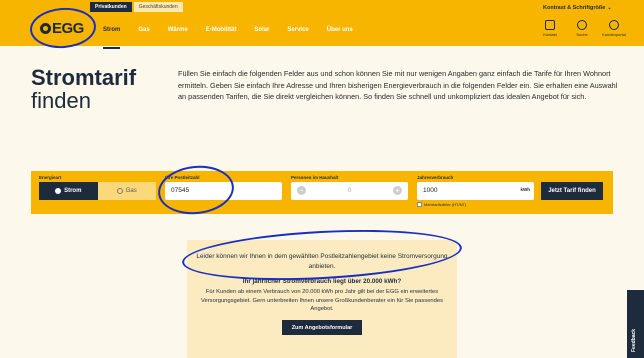 The height and width of the screenshot is (358, 644). What do you see at coordinates (68, 191) in the screenshot?
I see `energy-option-strom: Strom` at bounding box center [68, 191].